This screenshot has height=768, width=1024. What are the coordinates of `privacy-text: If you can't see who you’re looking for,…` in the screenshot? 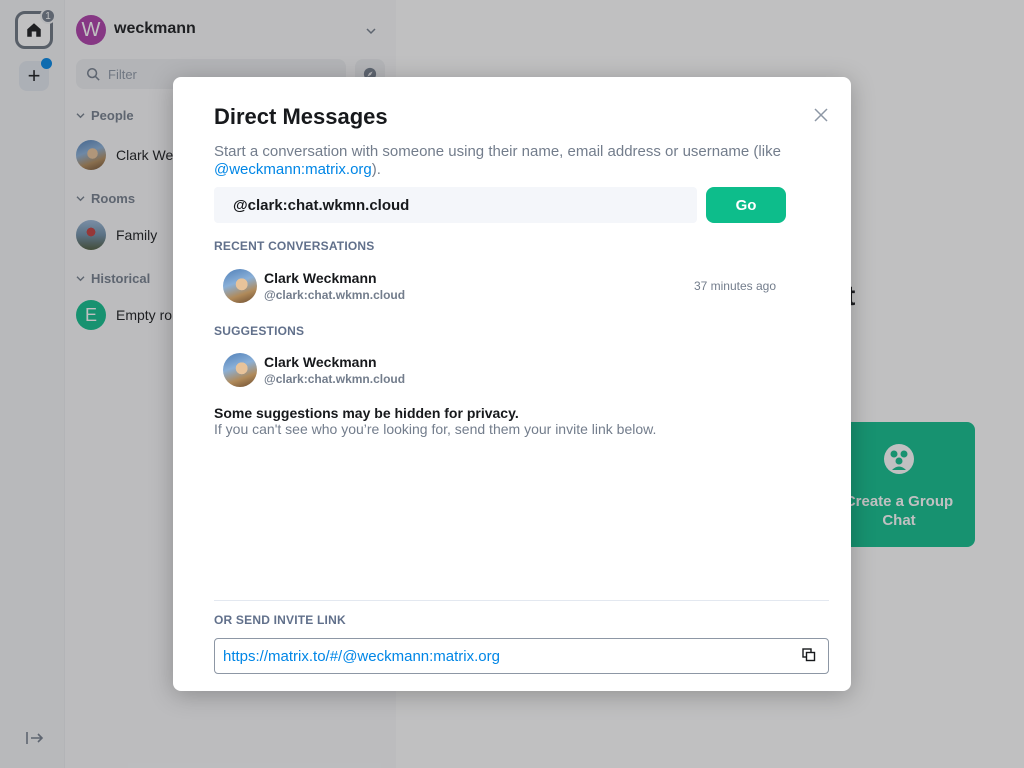 It's located at (435, 429).